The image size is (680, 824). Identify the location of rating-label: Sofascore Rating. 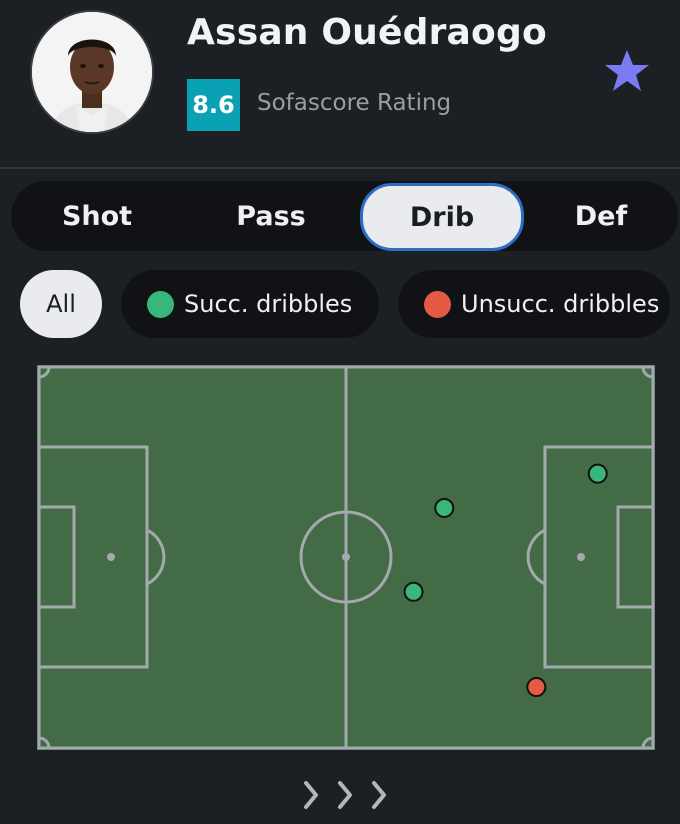
(354, 103).